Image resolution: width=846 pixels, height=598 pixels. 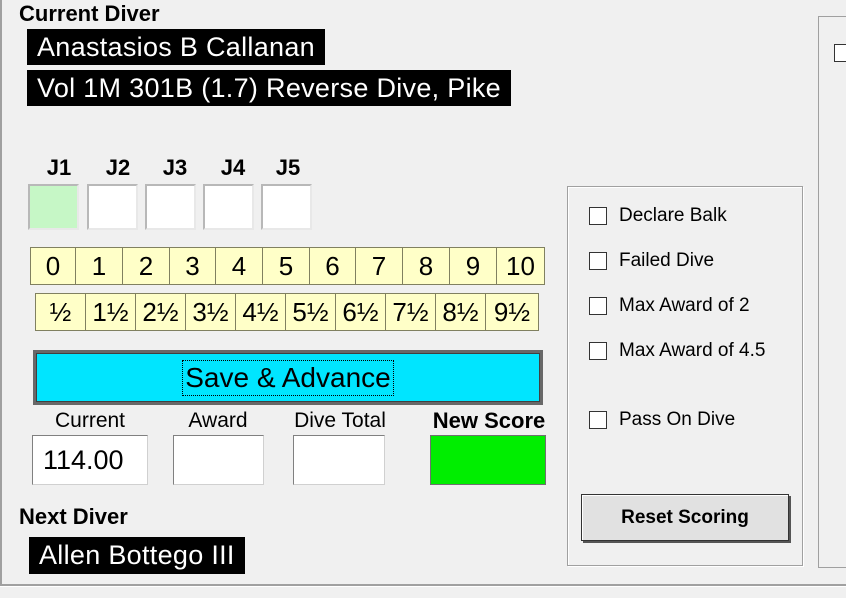 I want to click on new-score-label: New Score, so click(x=489, y=420).